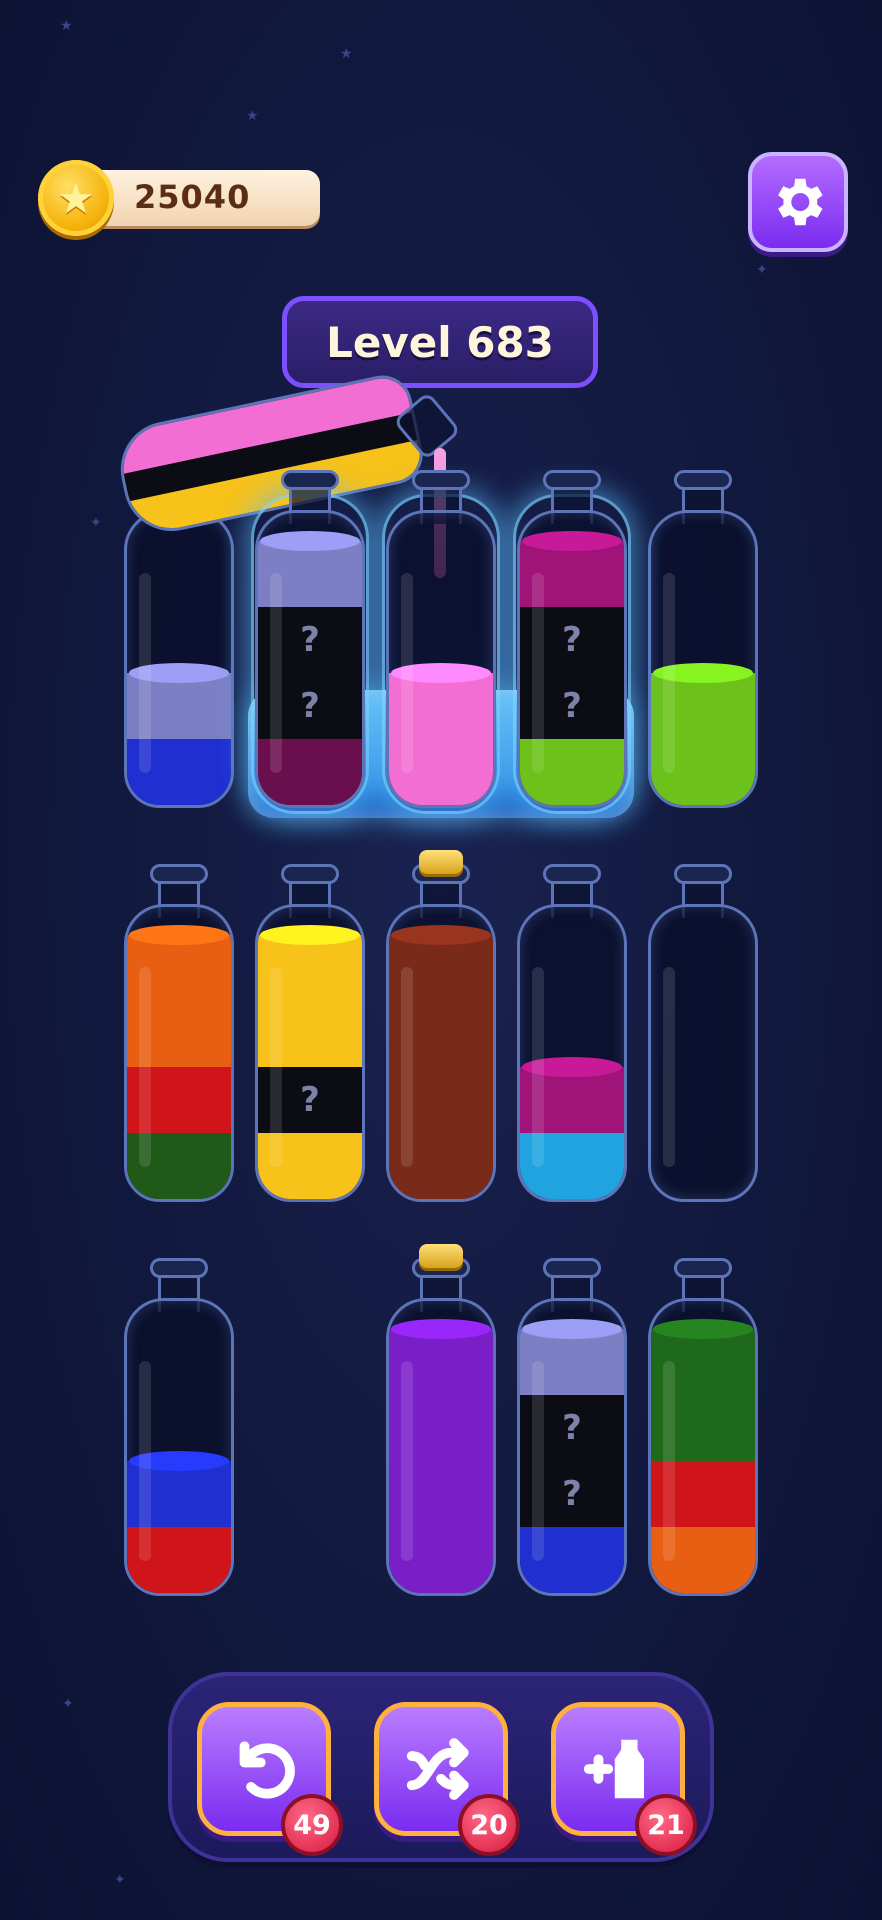  I want to click on add-bottle-icon, so click(613, 1769).